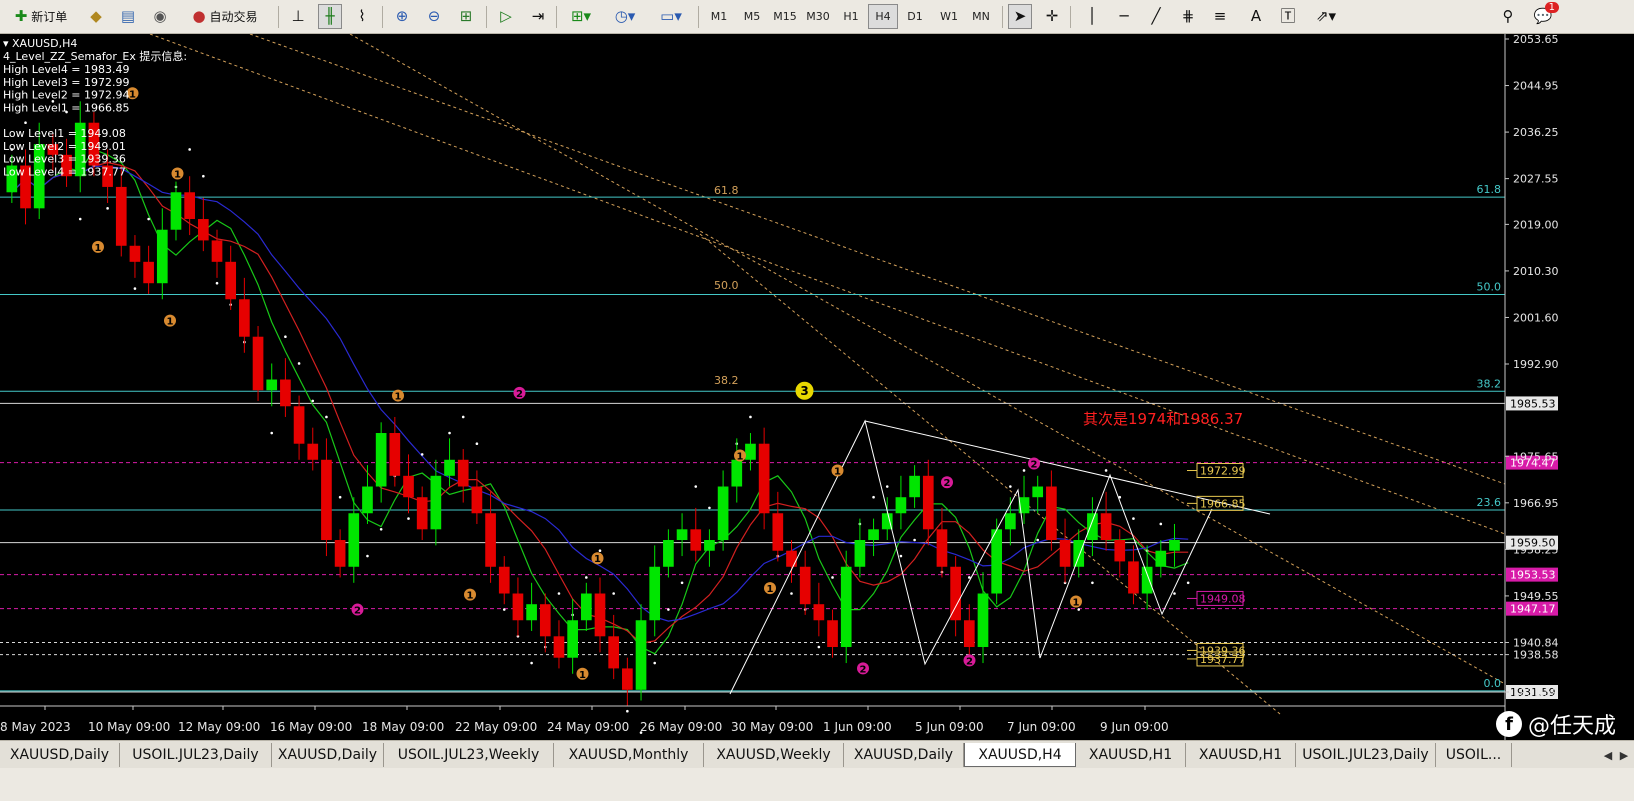  What do you see at coordinates (629, 755) in the screenshot?
I see `chart-tab: XAUUSD,Monthly` at bounding box center [629, 755].